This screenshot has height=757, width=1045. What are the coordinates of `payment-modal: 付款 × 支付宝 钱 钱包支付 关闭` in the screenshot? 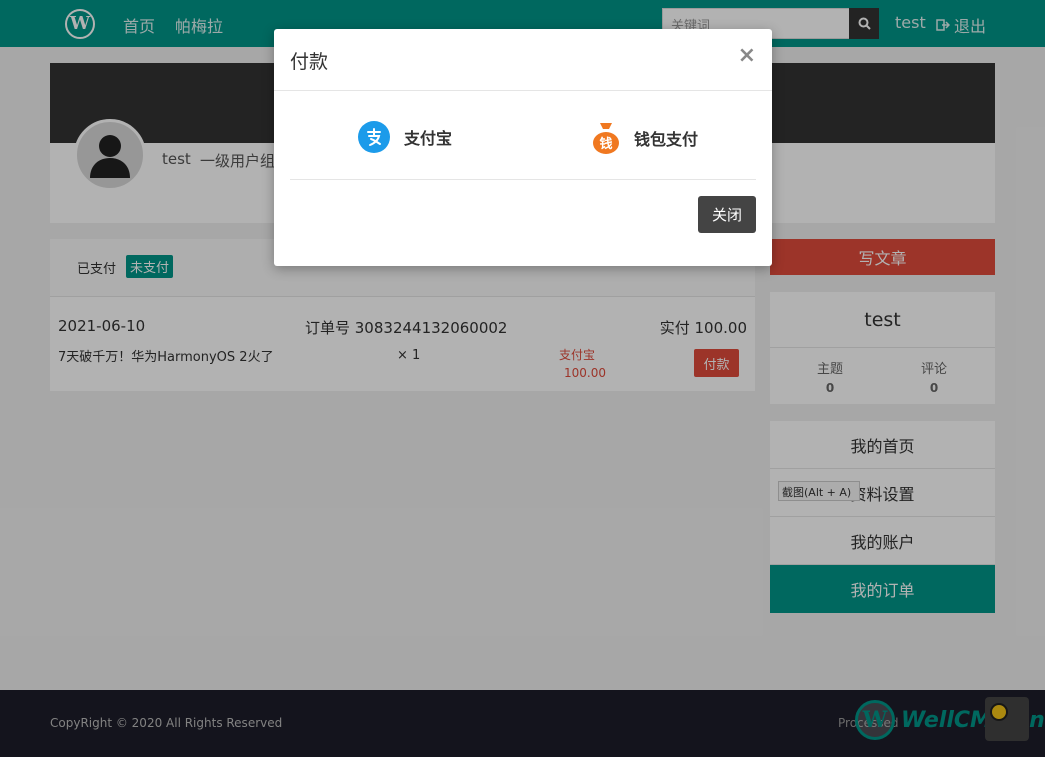 It's located at (523, 147).